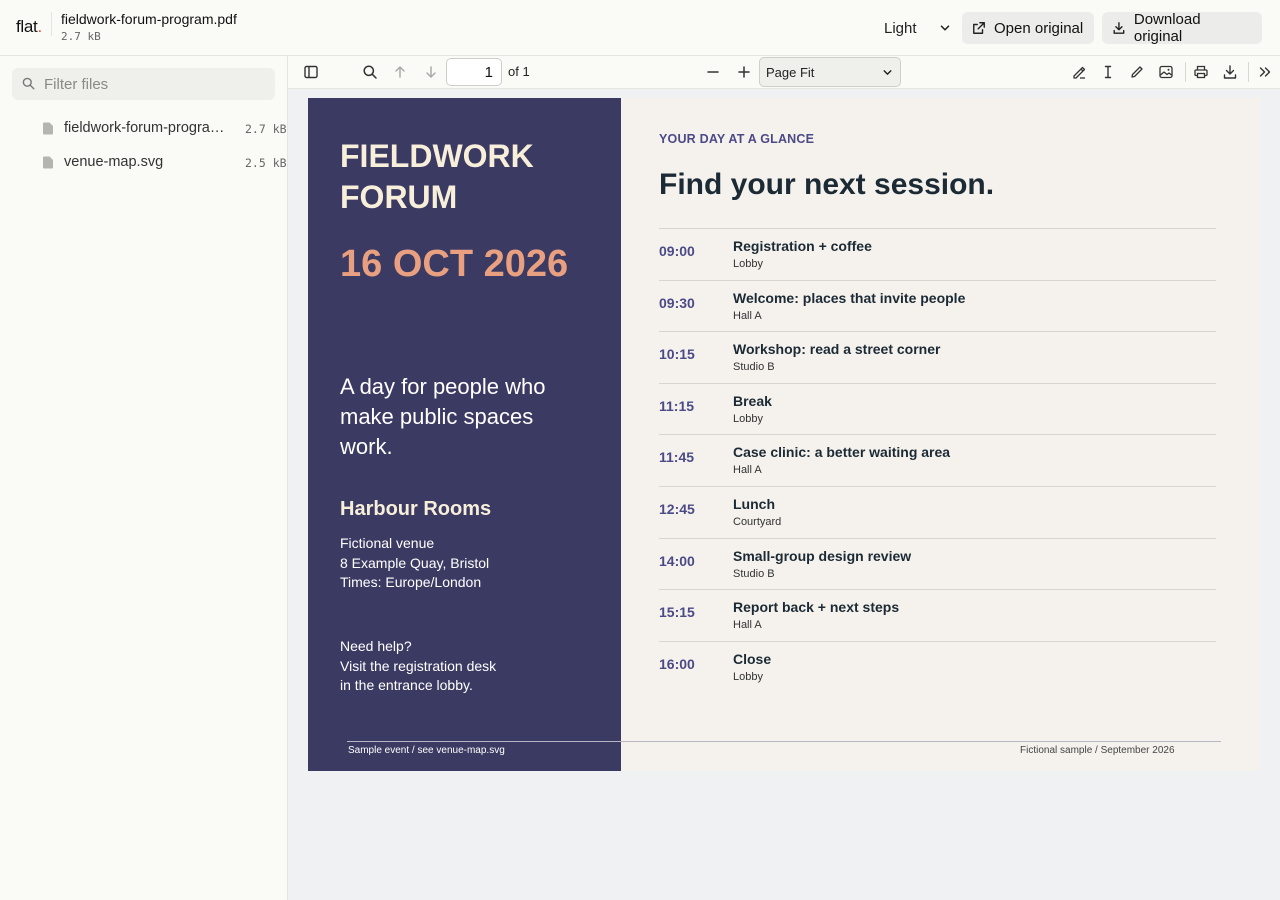 Image resolution: width=1280 pixels, height=900 pixels. Describe the element at coordinates (713, 72) in the screenshot. I see `zoom-out-icon` at that location.